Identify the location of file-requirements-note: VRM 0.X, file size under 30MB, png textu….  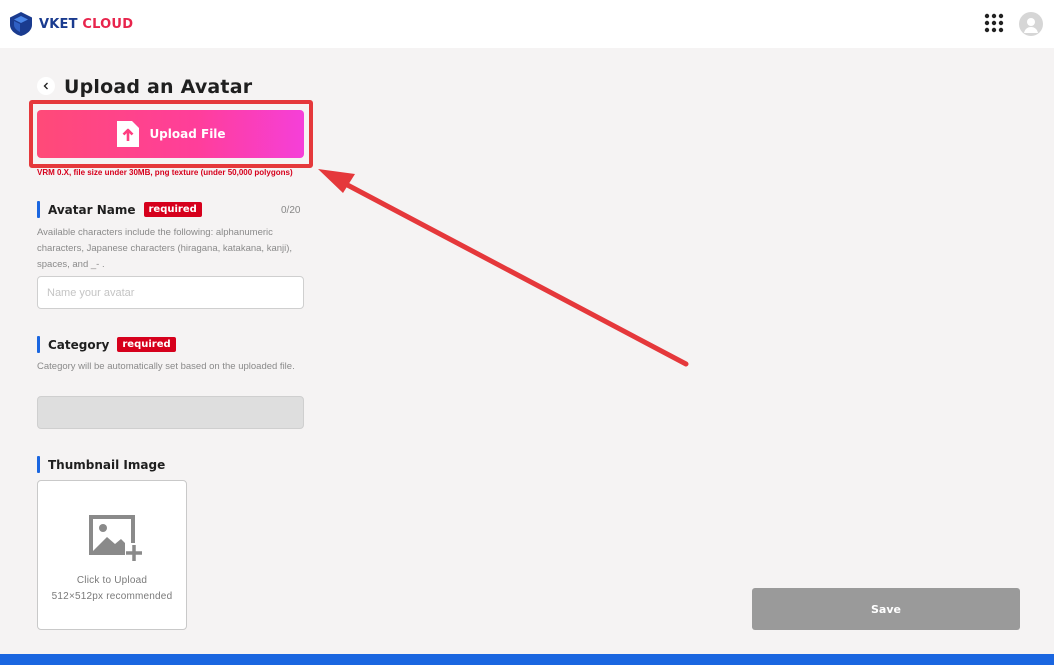
(165, 172).